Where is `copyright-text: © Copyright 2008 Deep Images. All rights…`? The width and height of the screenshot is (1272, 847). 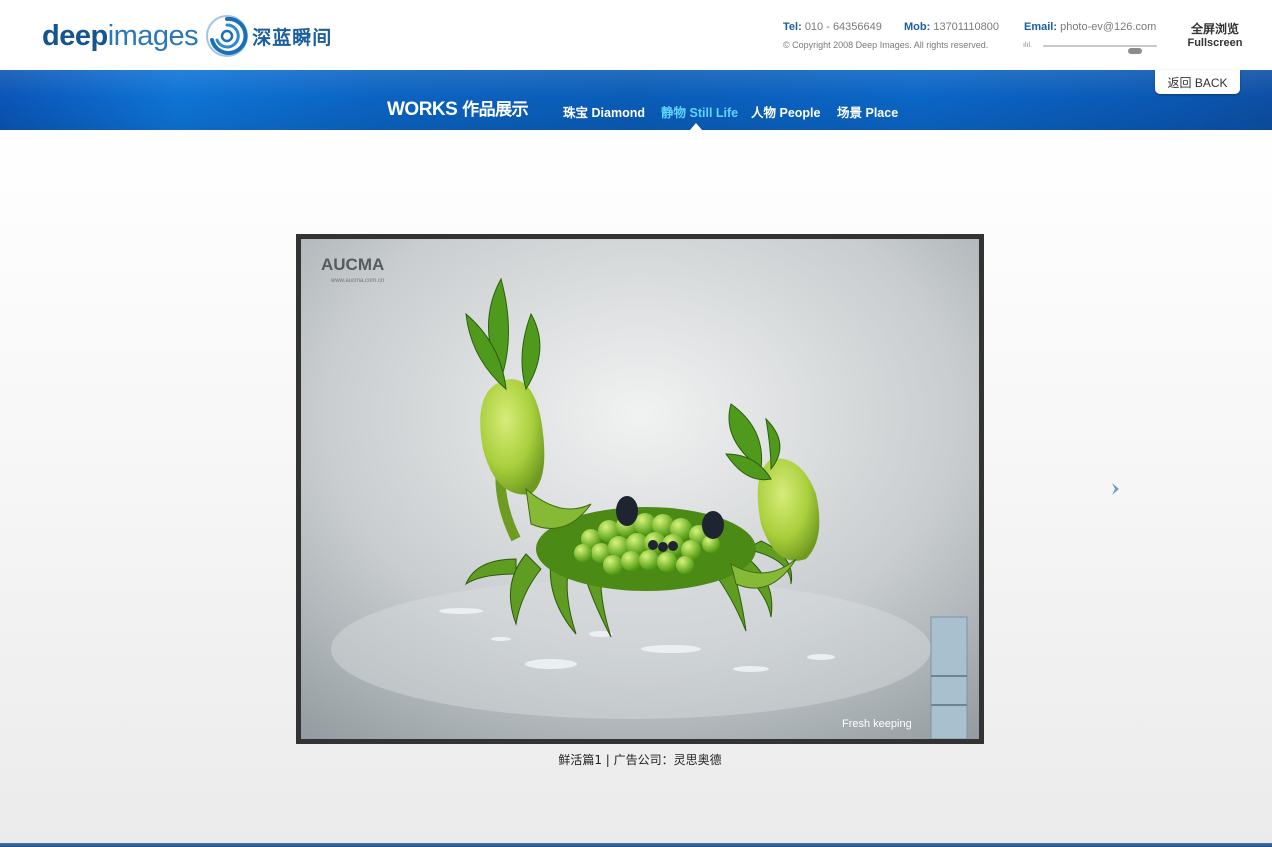 copyright-text: © Copyright 2008 Deep Images. All rights… is located at coordinates (886, 45).